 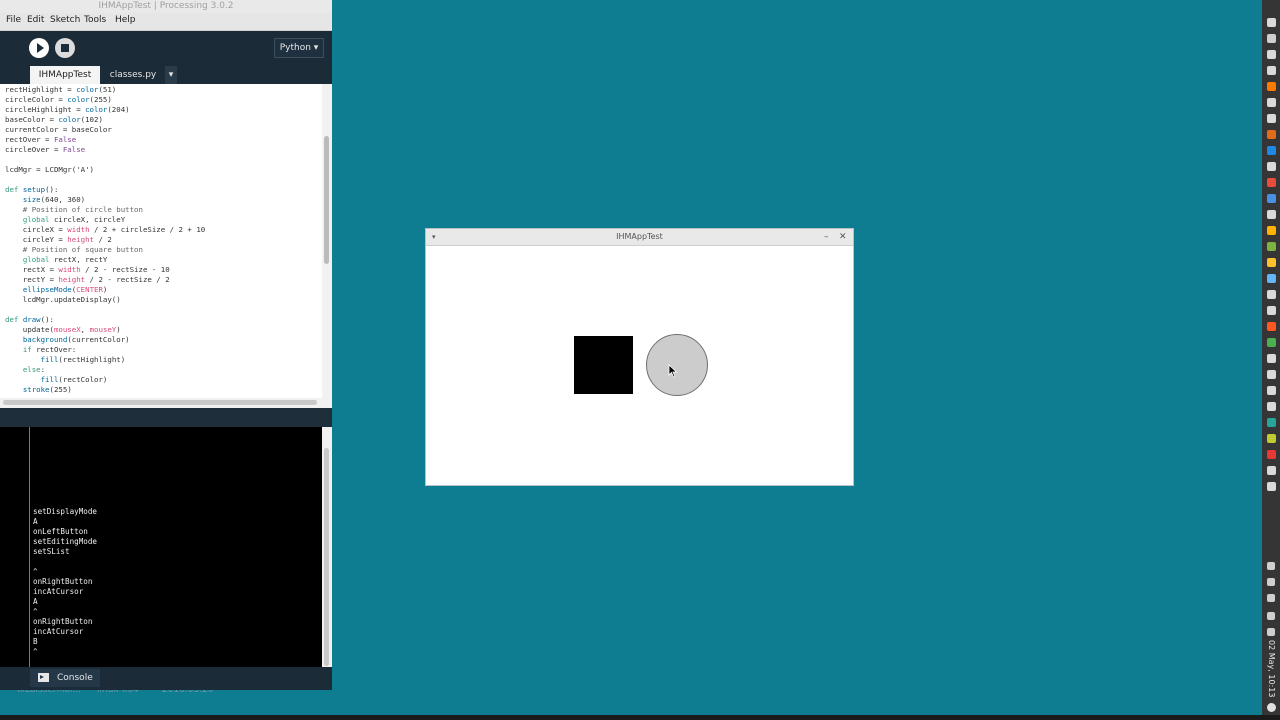 What do you see at coordinates (603, 365) in the screenshot?
I see `square-button` at bounding box center [603, 365].